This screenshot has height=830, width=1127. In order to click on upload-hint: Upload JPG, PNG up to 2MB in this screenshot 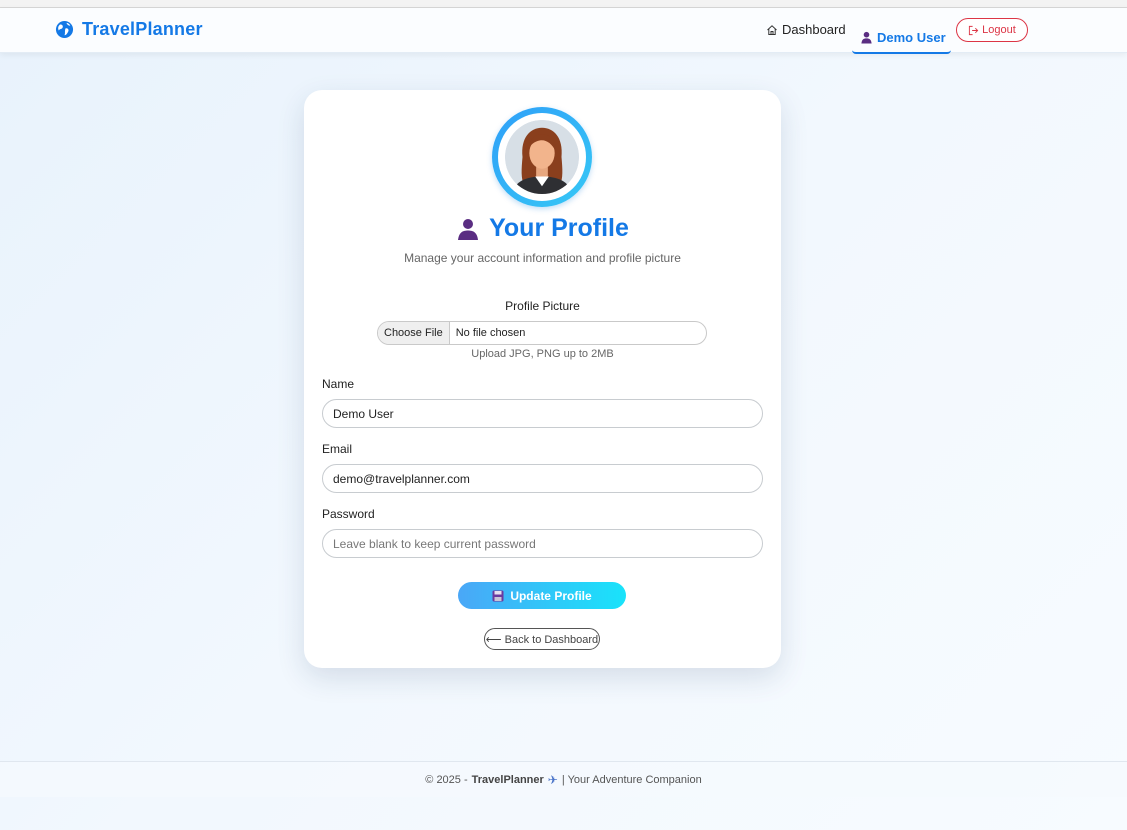, I will do `click(542, 354)`.